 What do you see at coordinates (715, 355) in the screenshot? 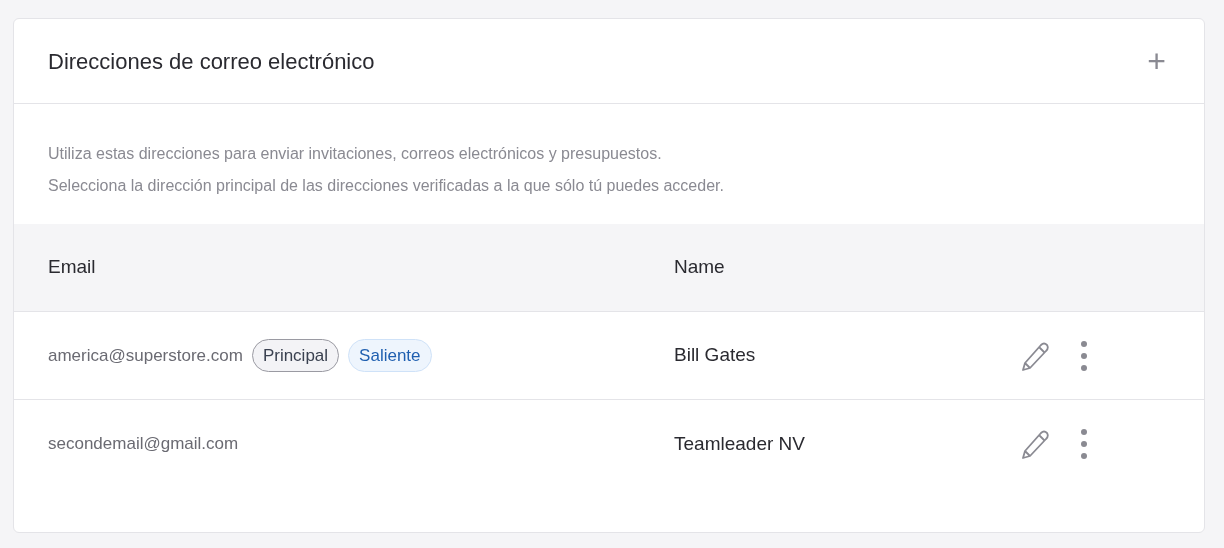
I see `contact-name: Bill Gates` at bounding box center [715, 355].